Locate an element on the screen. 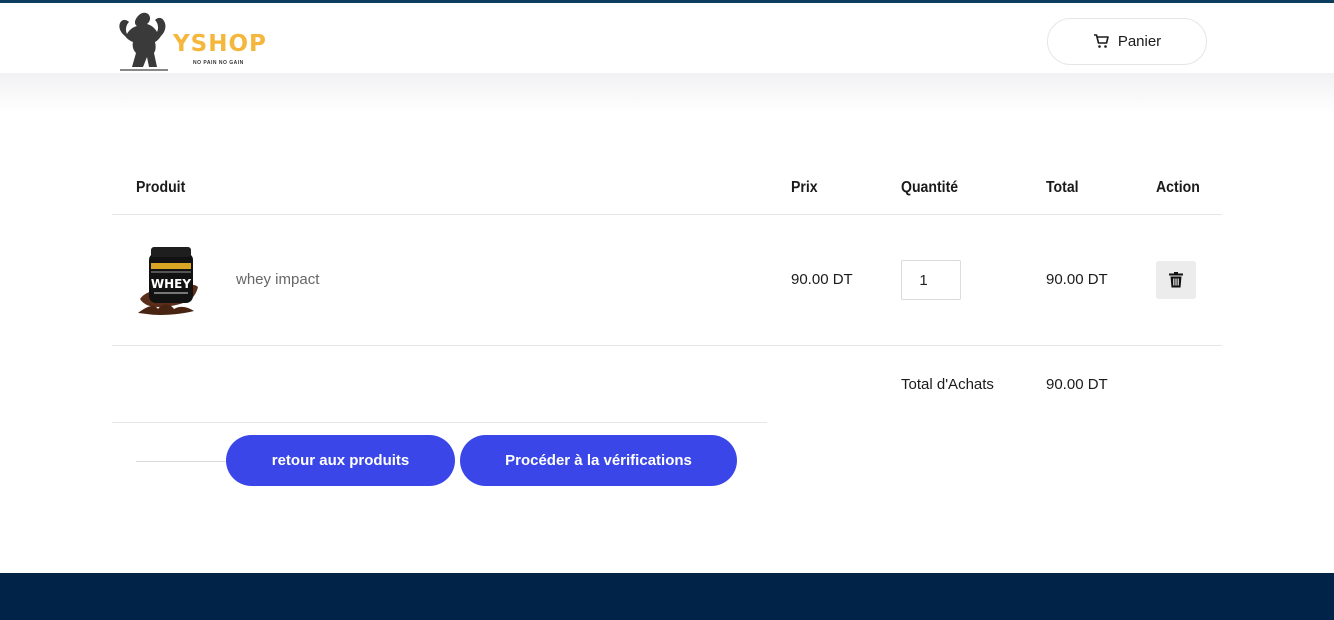  site-logo: YSHOP NO PAIN NO GAIN is located at coordinates (197, 40).